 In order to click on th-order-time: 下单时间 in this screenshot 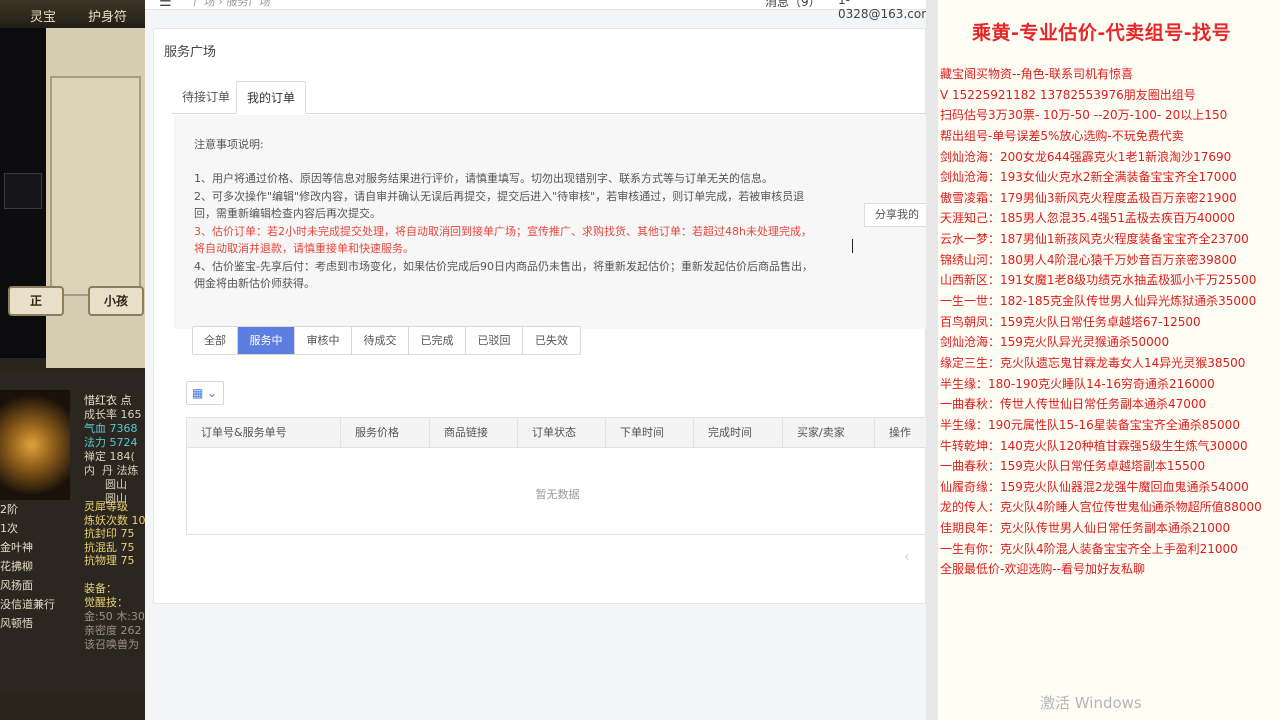, I will do `click(650, 433)`.